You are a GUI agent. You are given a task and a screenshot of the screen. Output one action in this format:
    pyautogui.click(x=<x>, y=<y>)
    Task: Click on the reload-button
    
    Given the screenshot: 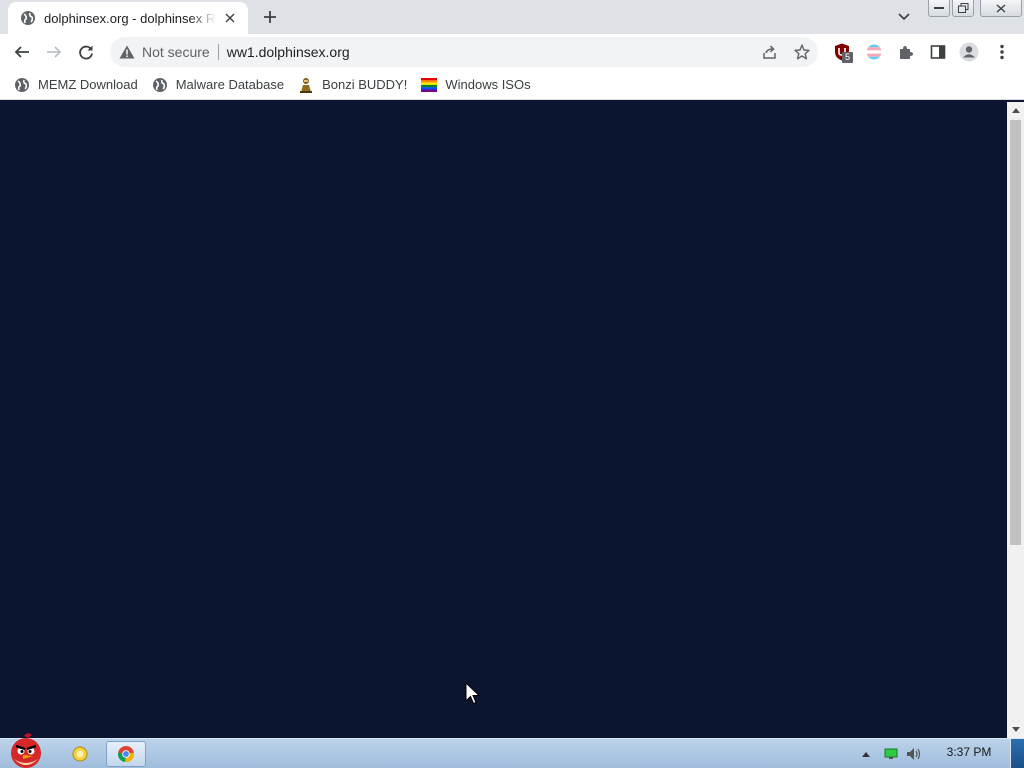 What is the action you would take?
    pyautogui.click(x=86, y=52)
    